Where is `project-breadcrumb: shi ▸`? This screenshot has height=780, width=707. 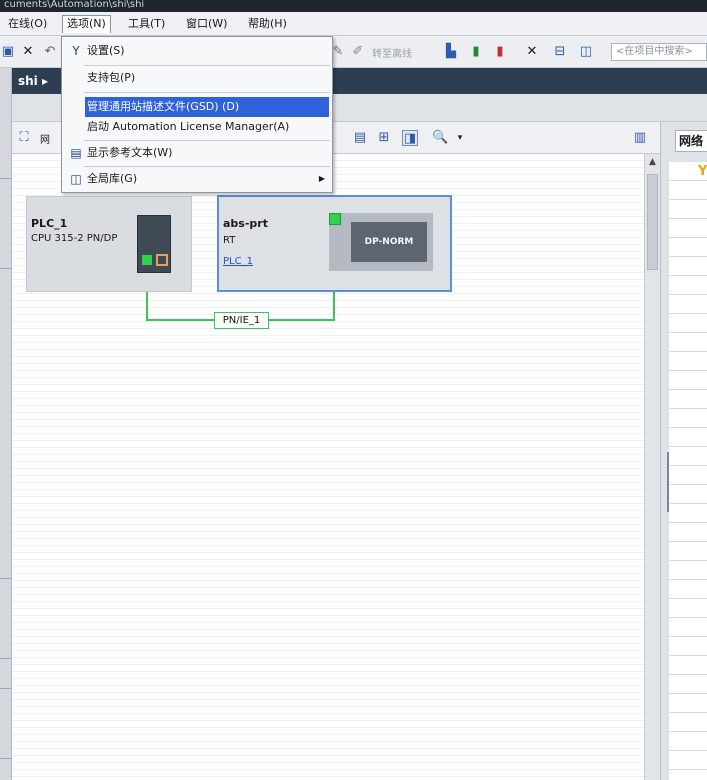
project-breadcrumb: shi ▸ is located at coordinates (33, 81).